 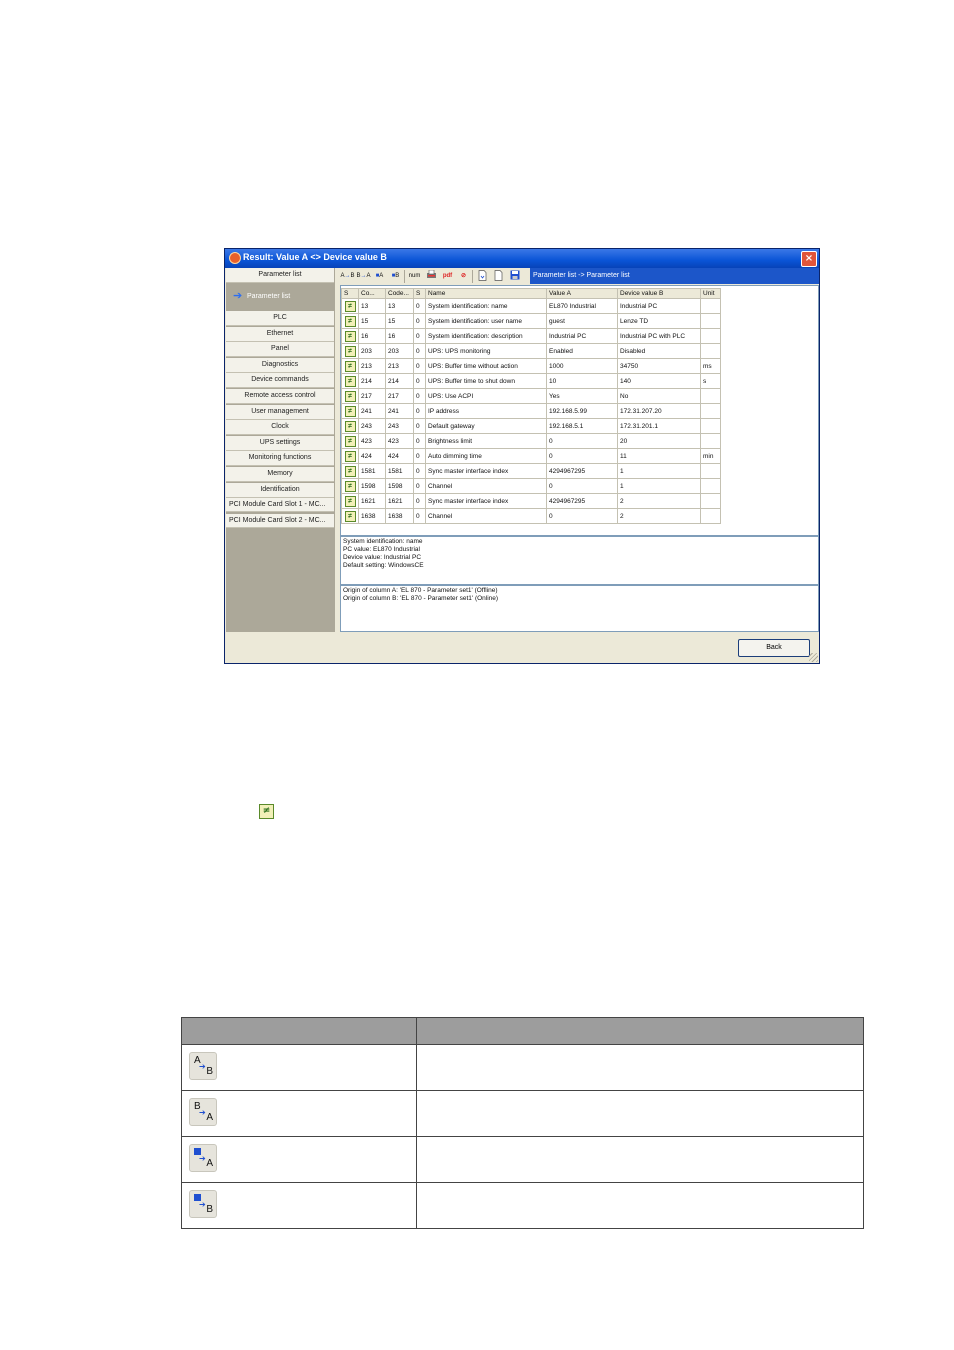 I want to click on table-cell: 1598, so click(x=372, y=486).